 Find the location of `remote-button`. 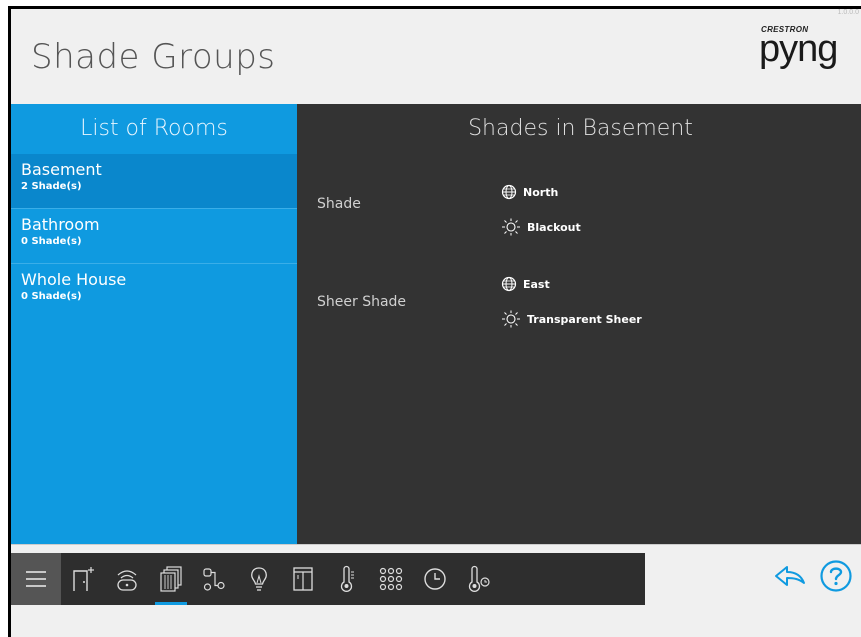

remote-button is located at coordinates (127, 579).